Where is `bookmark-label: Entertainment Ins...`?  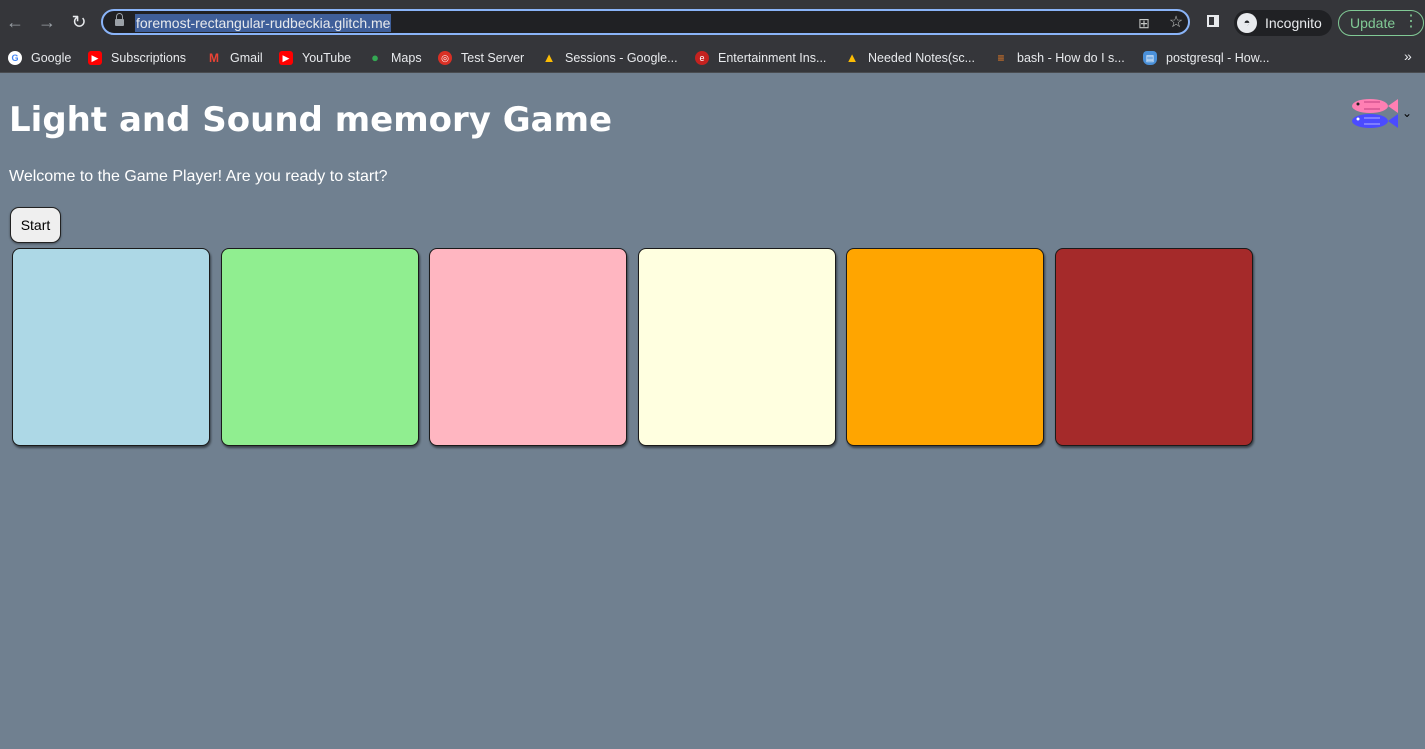
bookmark-label: Entertainment Ins... is located at coordinates (772, 58).